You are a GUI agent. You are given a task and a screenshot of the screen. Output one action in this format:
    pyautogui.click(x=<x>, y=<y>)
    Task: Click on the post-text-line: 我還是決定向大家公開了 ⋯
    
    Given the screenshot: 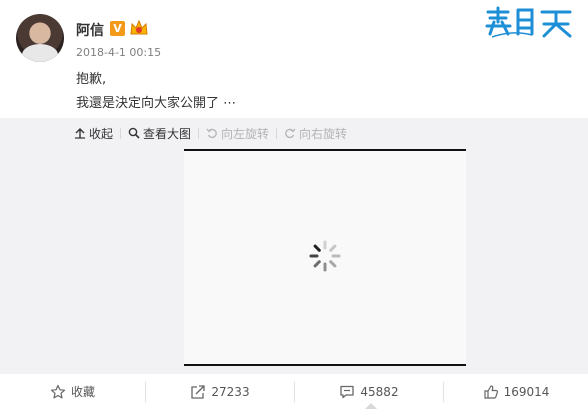 What is the action you would take?
    pyautogui.click(x=156, y=103)
    